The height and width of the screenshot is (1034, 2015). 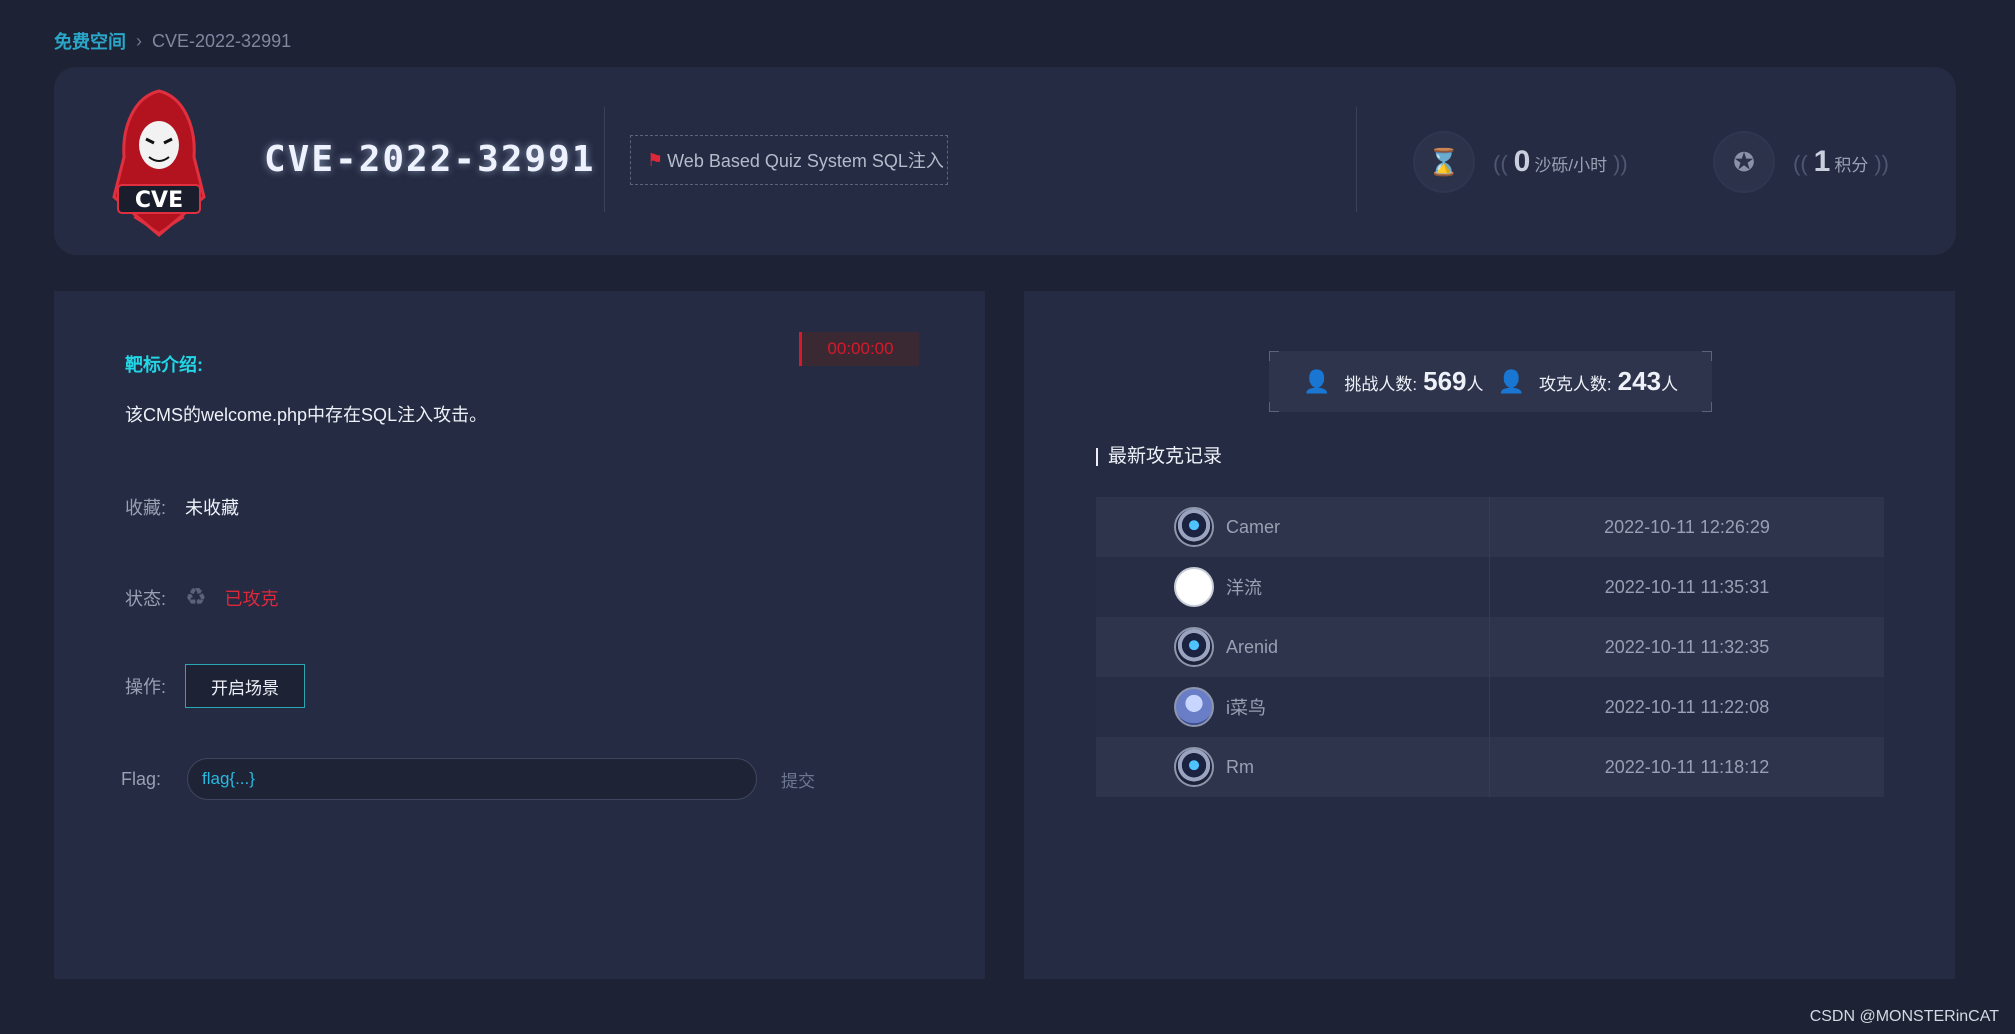 What do you see at coordinates (1851, 165) in the screenshot?
I see `points-unit: 积分` at bounding box center [1851, 165].